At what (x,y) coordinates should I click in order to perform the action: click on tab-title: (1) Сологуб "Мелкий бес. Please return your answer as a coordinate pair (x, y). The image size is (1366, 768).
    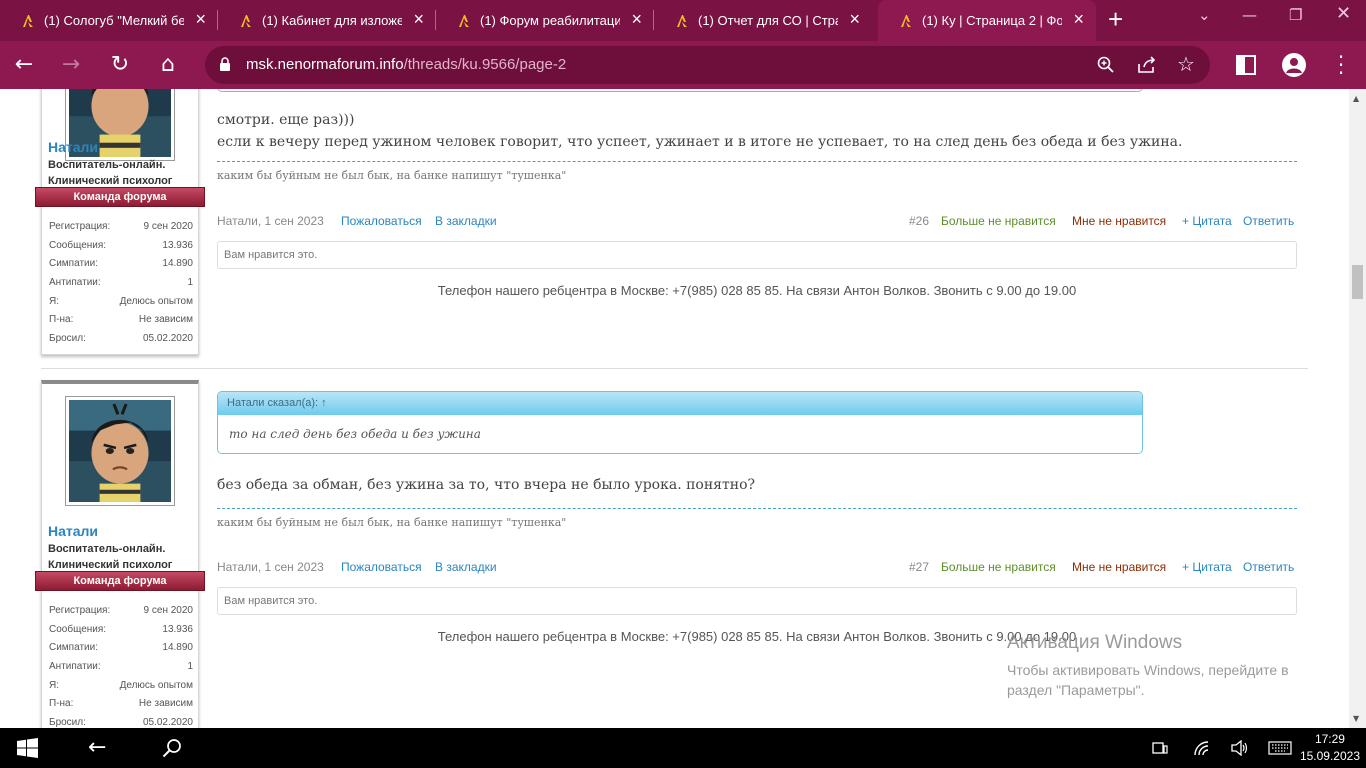
    Looking at the image, I should click on (114, 20).